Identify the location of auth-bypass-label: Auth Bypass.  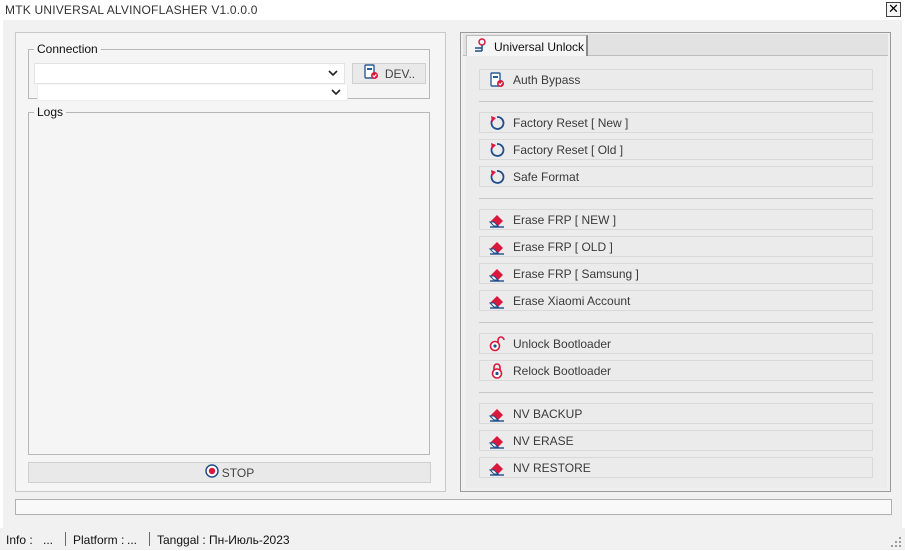
(547, 79).